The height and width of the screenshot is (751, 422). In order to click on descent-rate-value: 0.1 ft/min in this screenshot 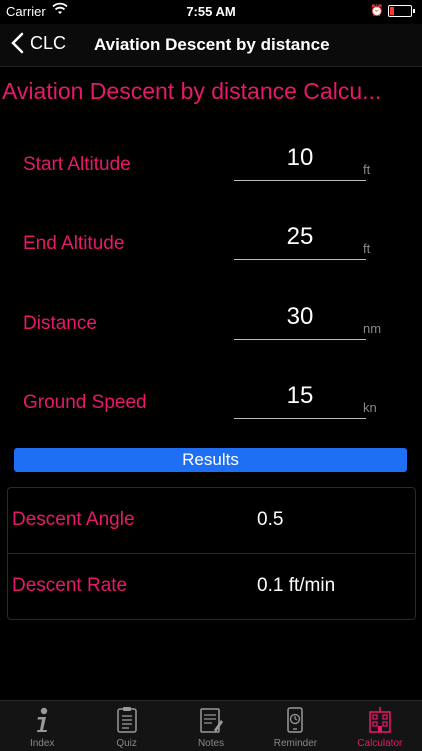, I will do `click(296, 585)`.